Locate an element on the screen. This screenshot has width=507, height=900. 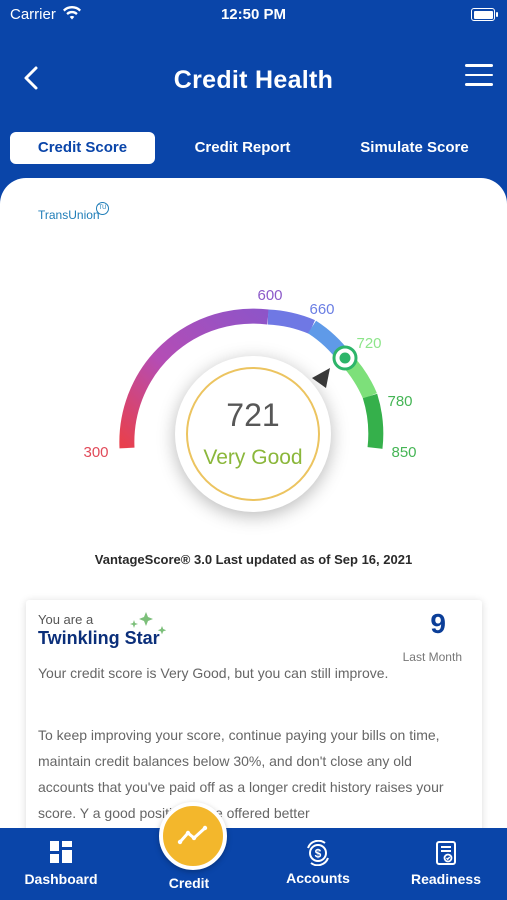
tick-850: 850 is located at coordinates (403, 452).